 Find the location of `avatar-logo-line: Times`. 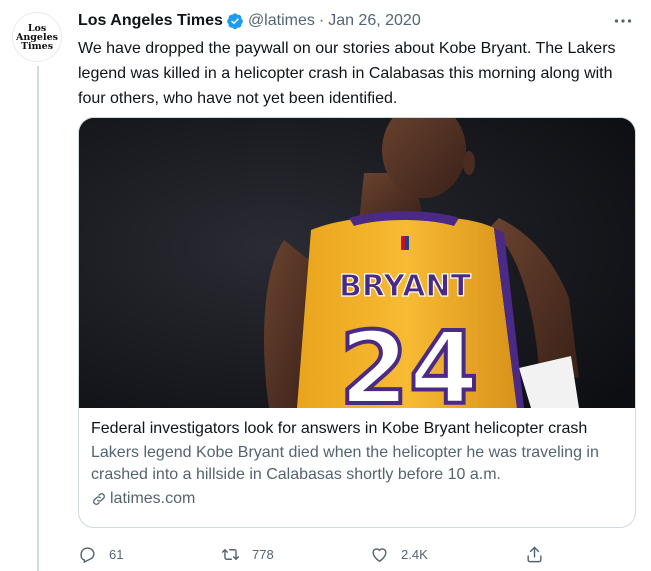

avatar-logo-line: Times is located at coordinates (37, 46).